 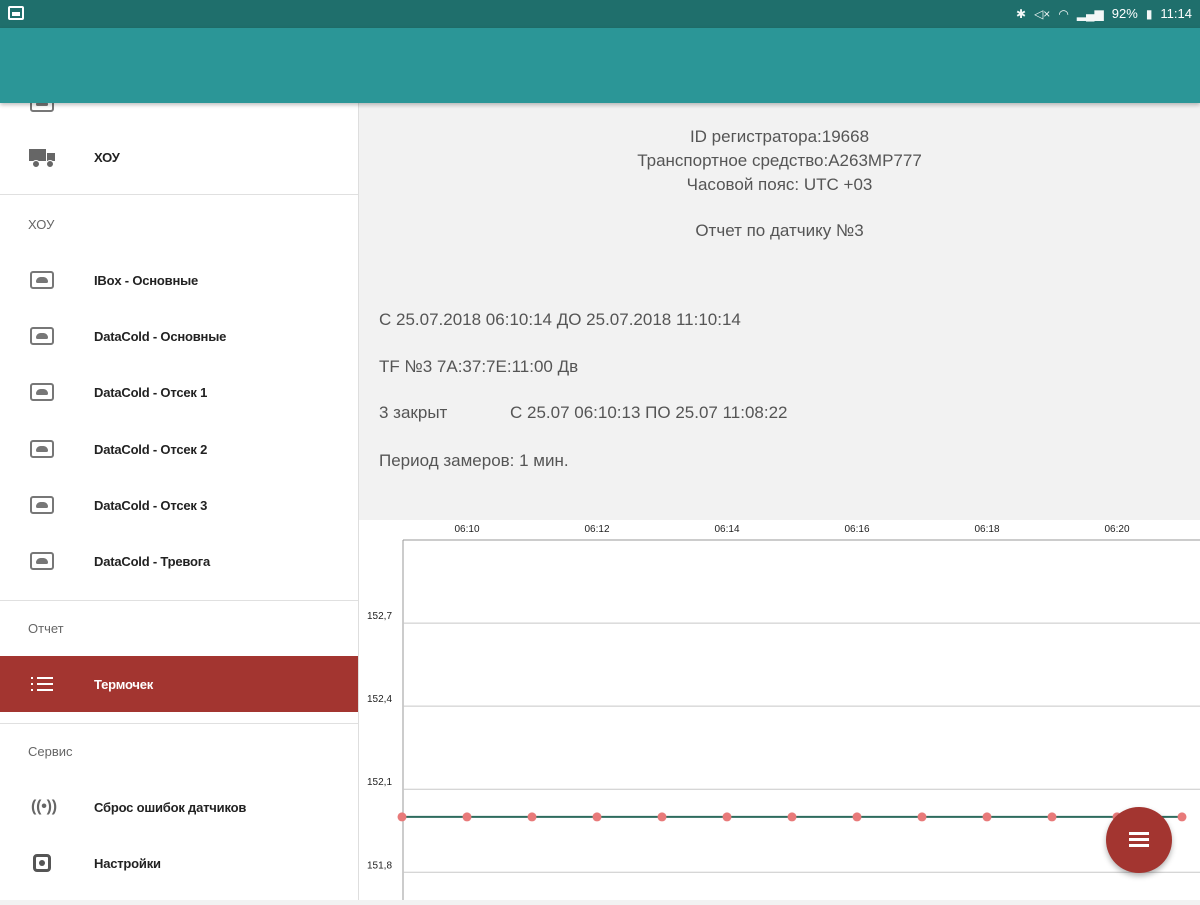 I want to click on truck-icon, so click(x=42, y=157).